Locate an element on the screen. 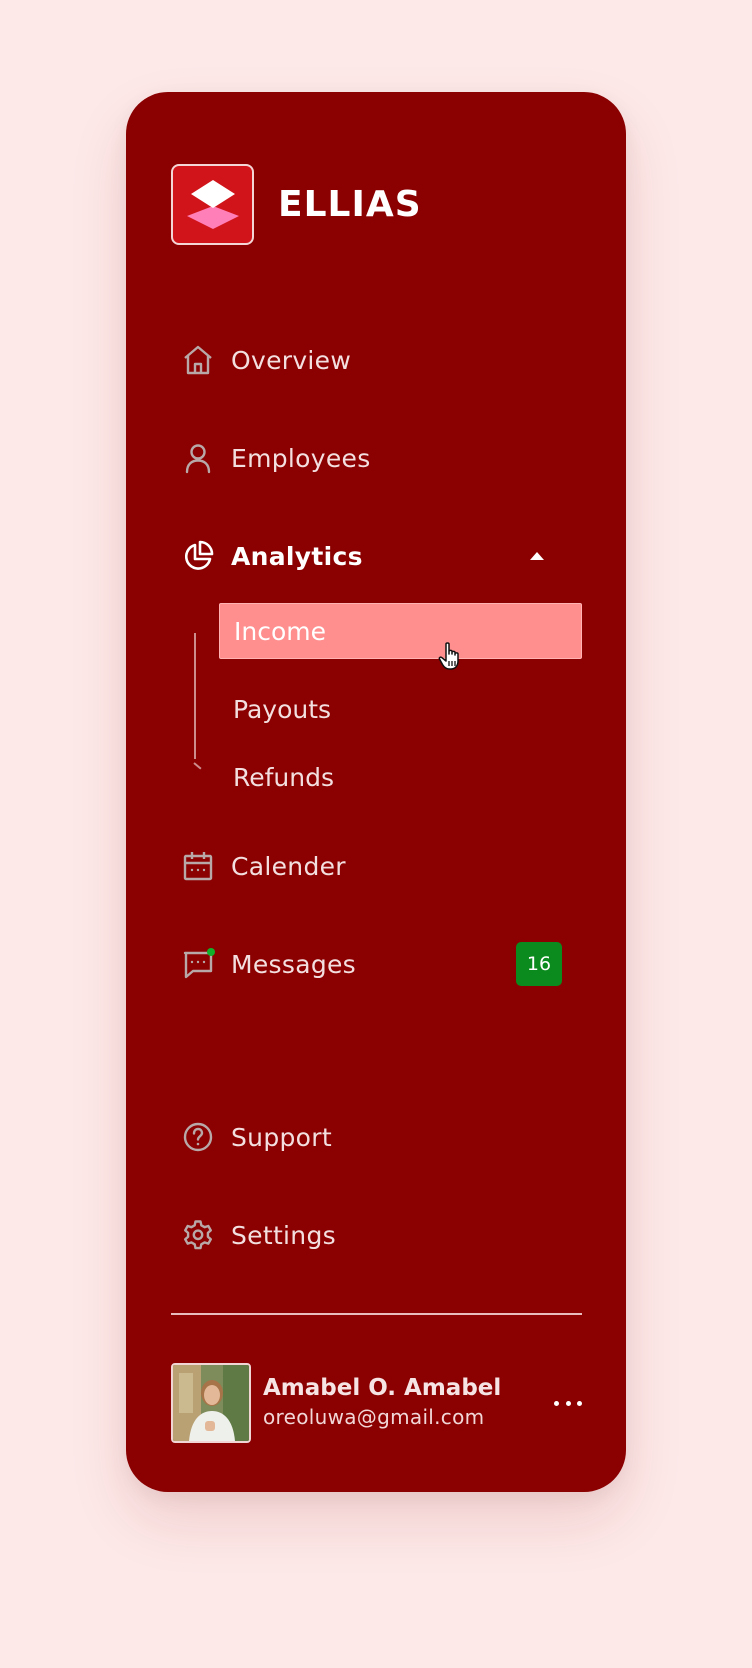 The image size is (752, 1668). online-dot is located at coordinates (211, 952).